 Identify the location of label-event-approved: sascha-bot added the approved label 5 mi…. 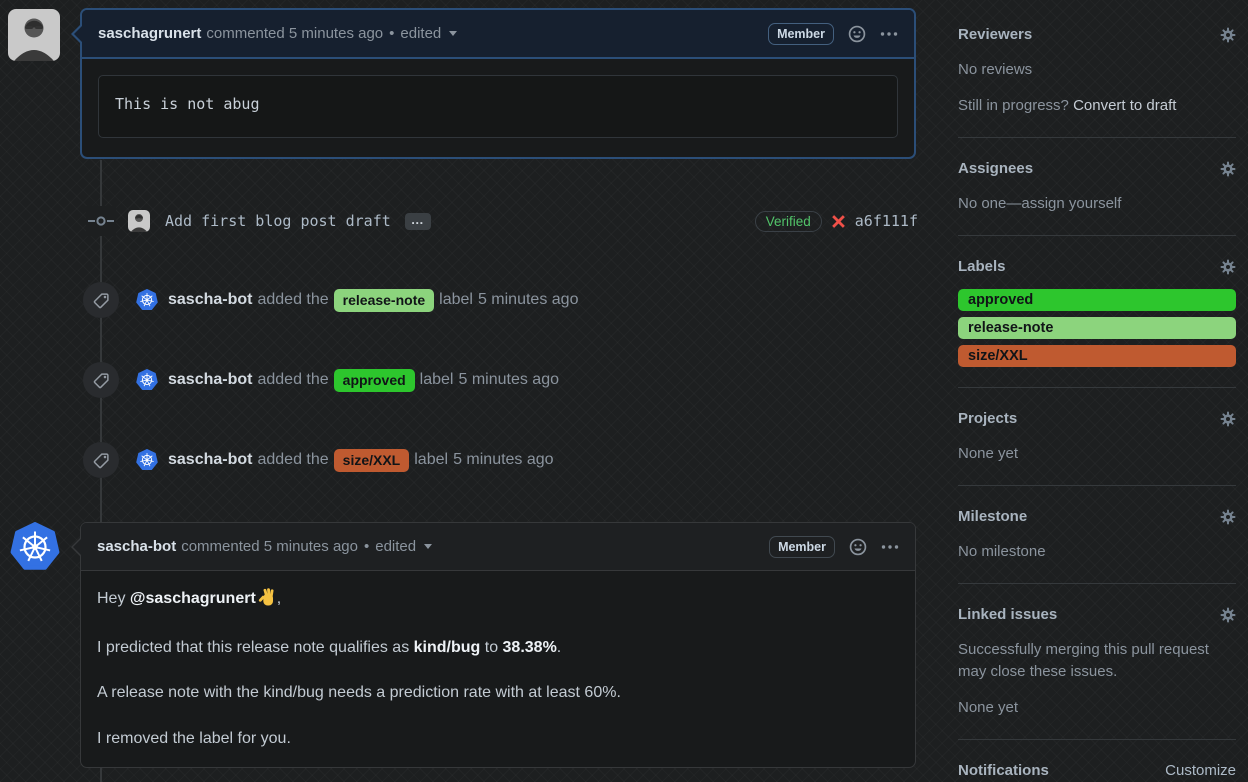
(499, 380).